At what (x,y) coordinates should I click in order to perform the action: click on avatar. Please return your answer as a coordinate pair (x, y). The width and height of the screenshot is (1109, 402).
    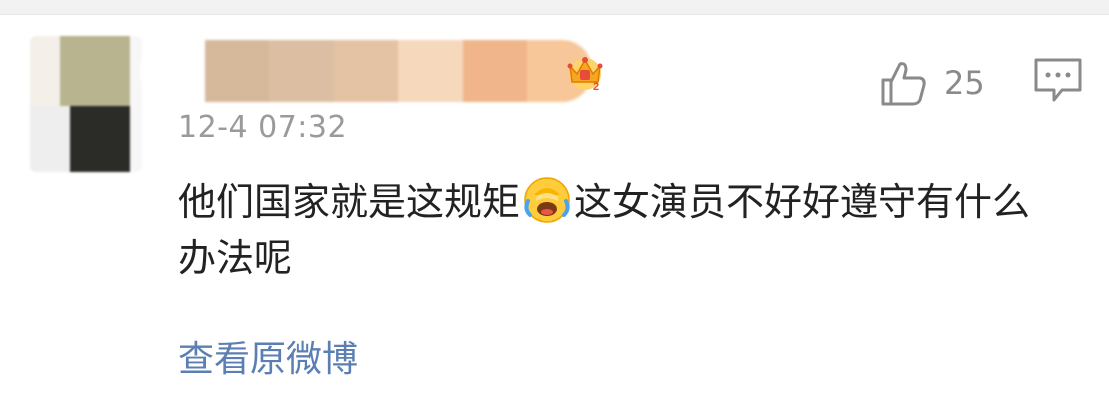
    Looking at the image, I should click on (86, 104).